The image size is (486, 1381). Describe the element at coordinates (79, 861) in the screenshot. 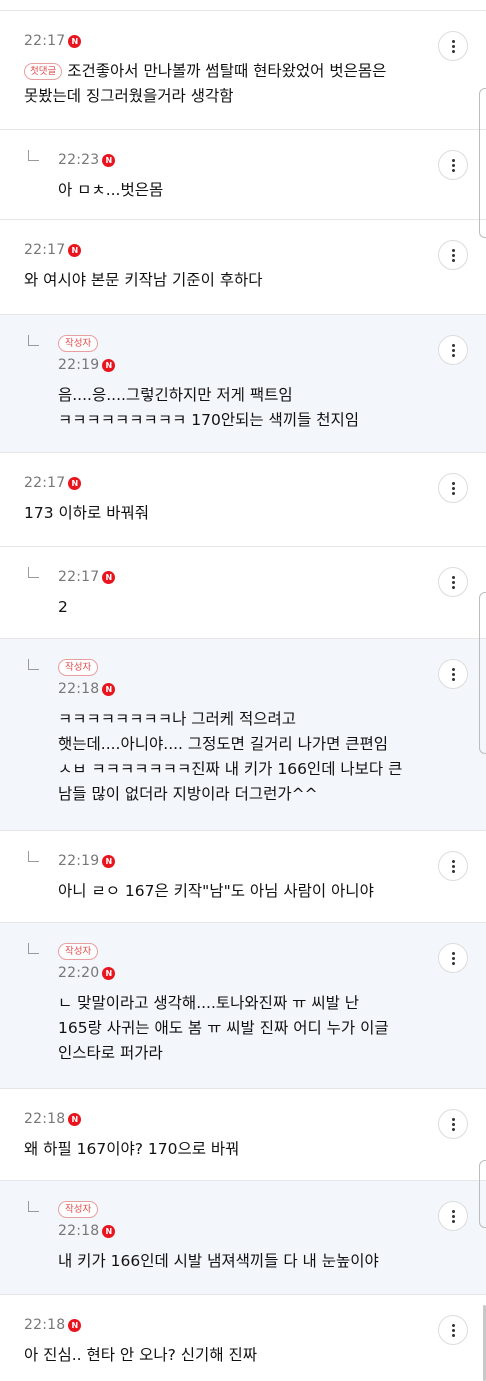

I see `comment-time: 22:19` at that location.